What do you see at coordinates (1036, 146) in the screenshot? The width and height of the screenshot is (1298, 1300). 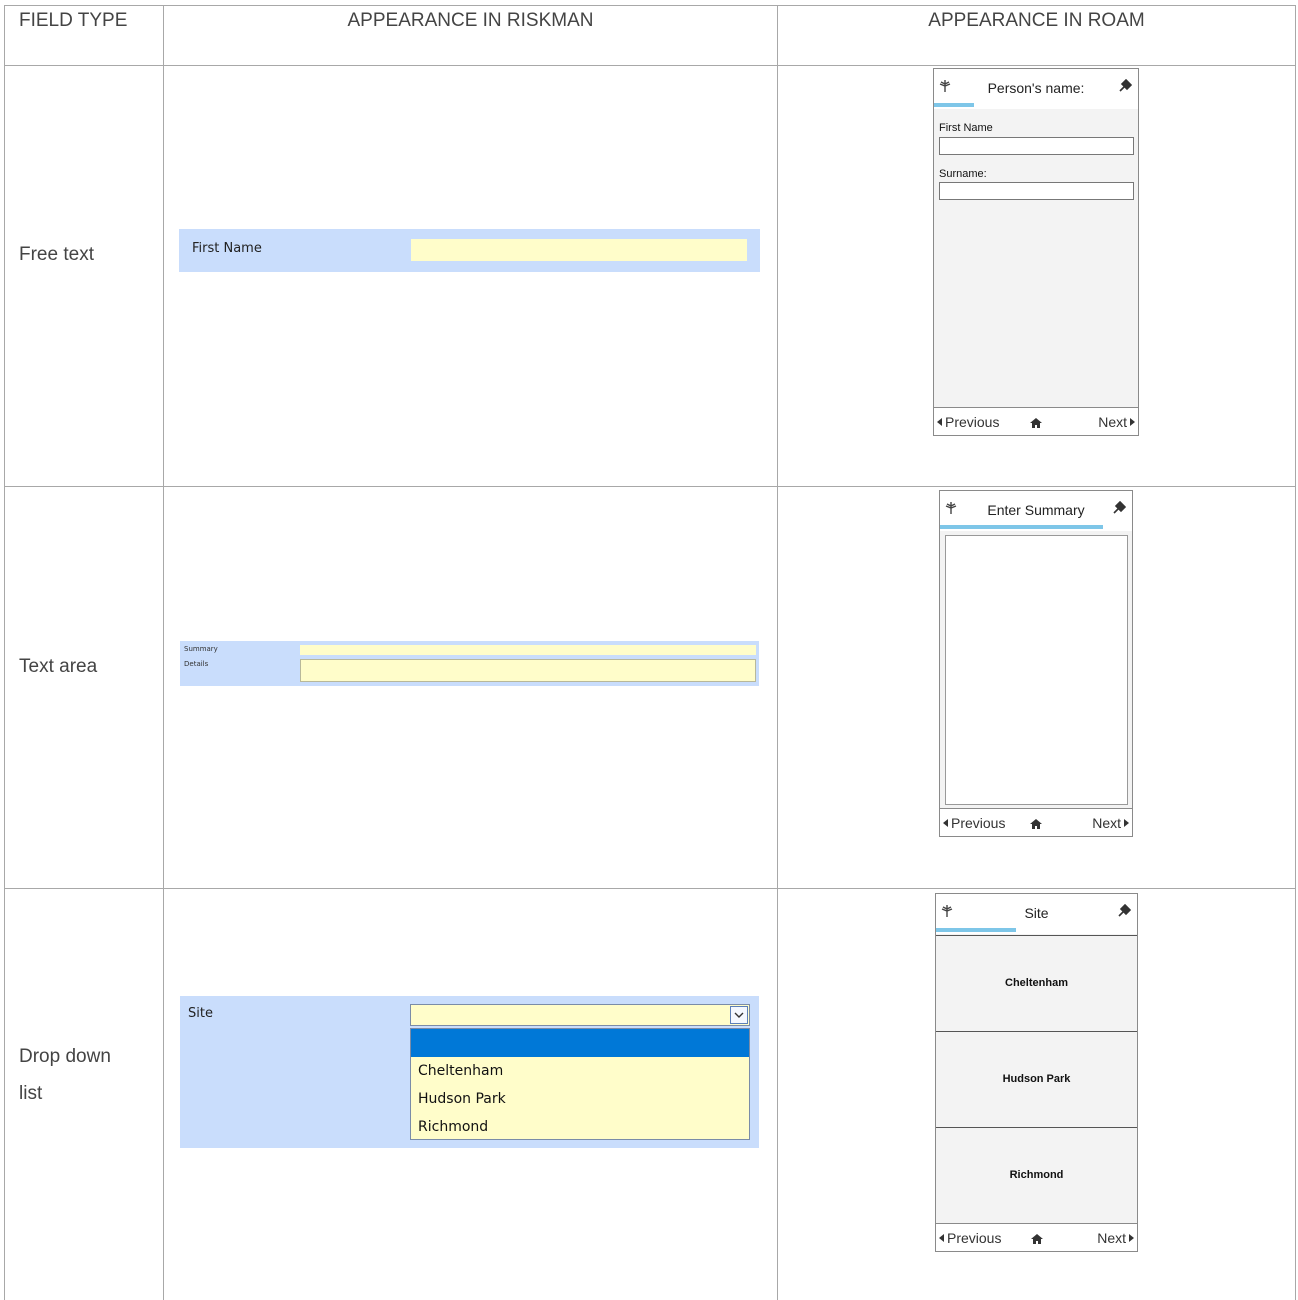 I see `roam-first-name-input` at bounding box center [1036, 146].